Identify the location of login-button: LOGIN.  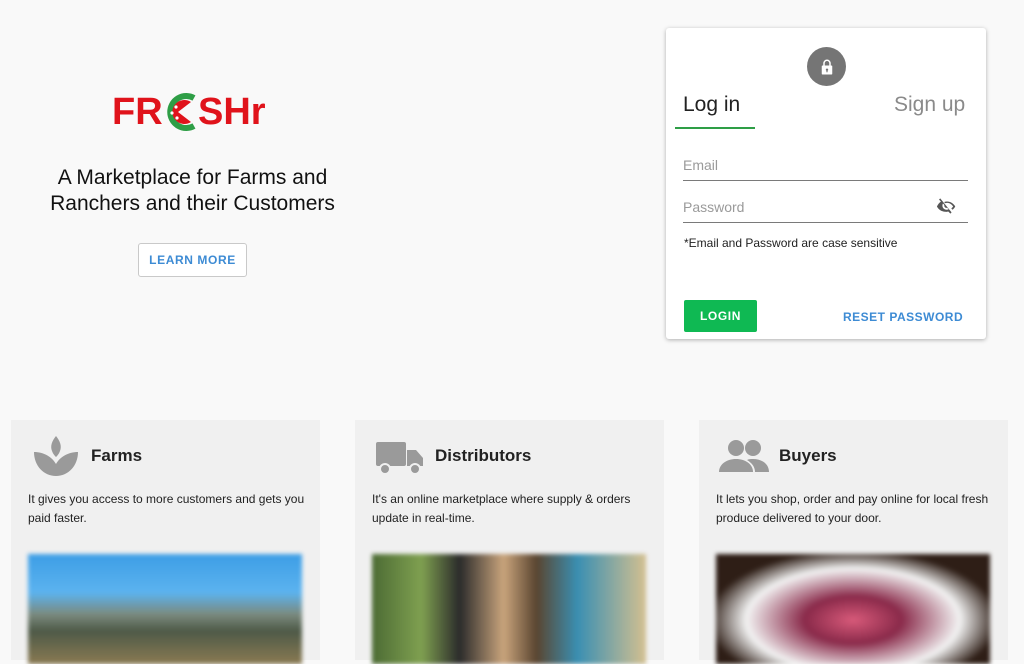
(720, 316).